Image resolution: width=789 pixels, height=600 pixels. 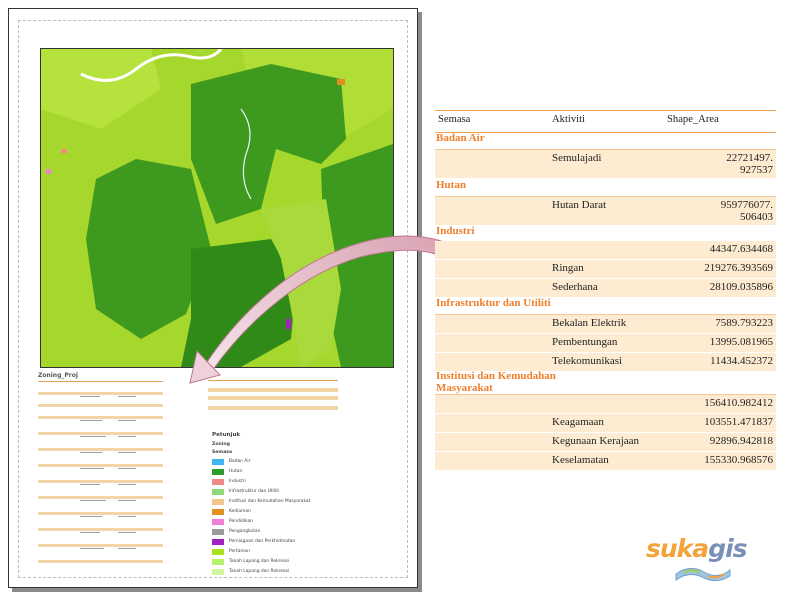 What do you see at coordinates (221, 444) in the screenshot?
I see `legend-subtitle: Zoning` at bounding box center [221, 444].